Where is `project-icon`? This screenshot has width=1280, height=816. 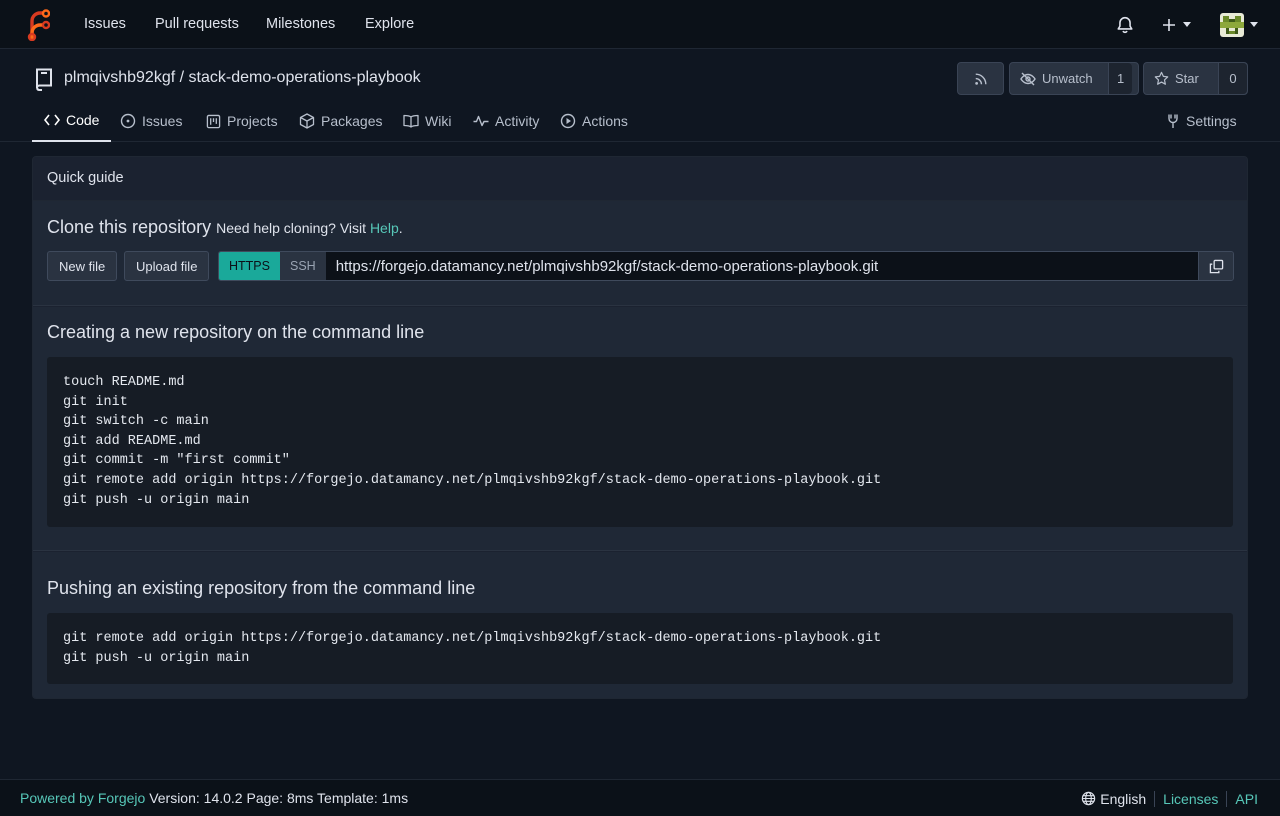
project-icon is located at coordinates (213, 121).